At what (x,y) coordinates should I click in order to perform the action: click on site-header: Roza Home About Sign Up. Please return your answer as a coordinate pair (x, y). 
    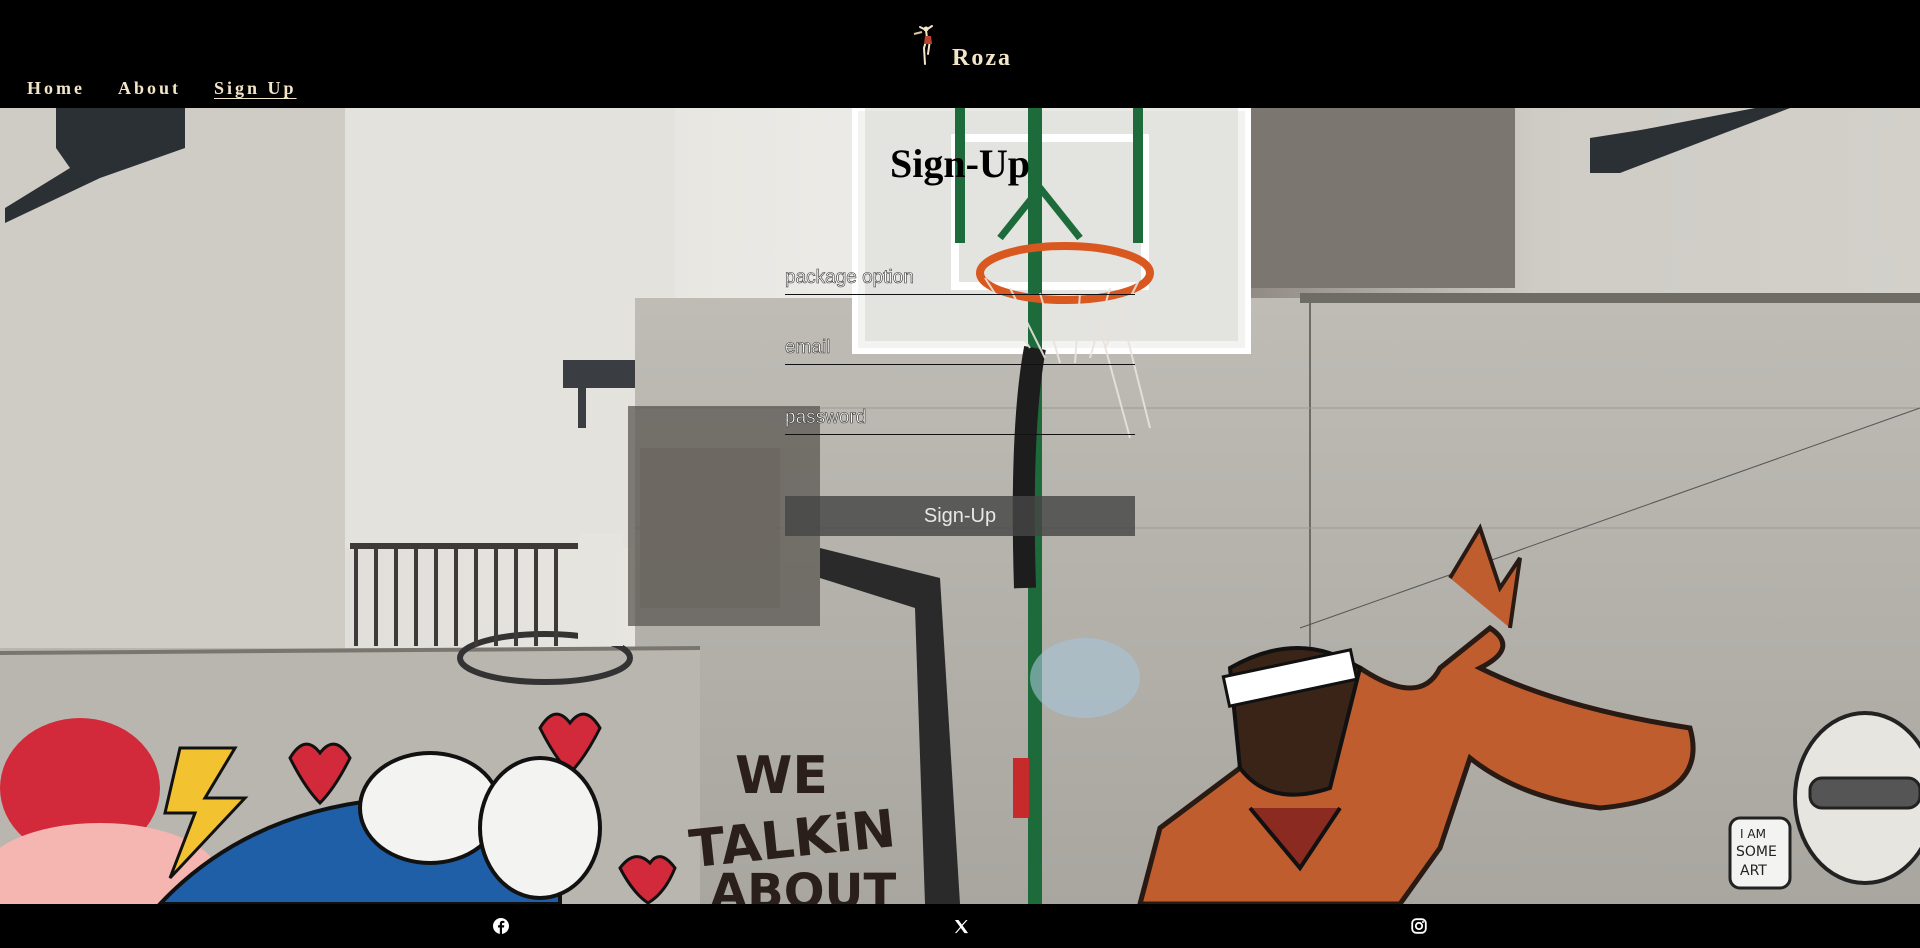
    Looking at the image, I should click on (960, 54).